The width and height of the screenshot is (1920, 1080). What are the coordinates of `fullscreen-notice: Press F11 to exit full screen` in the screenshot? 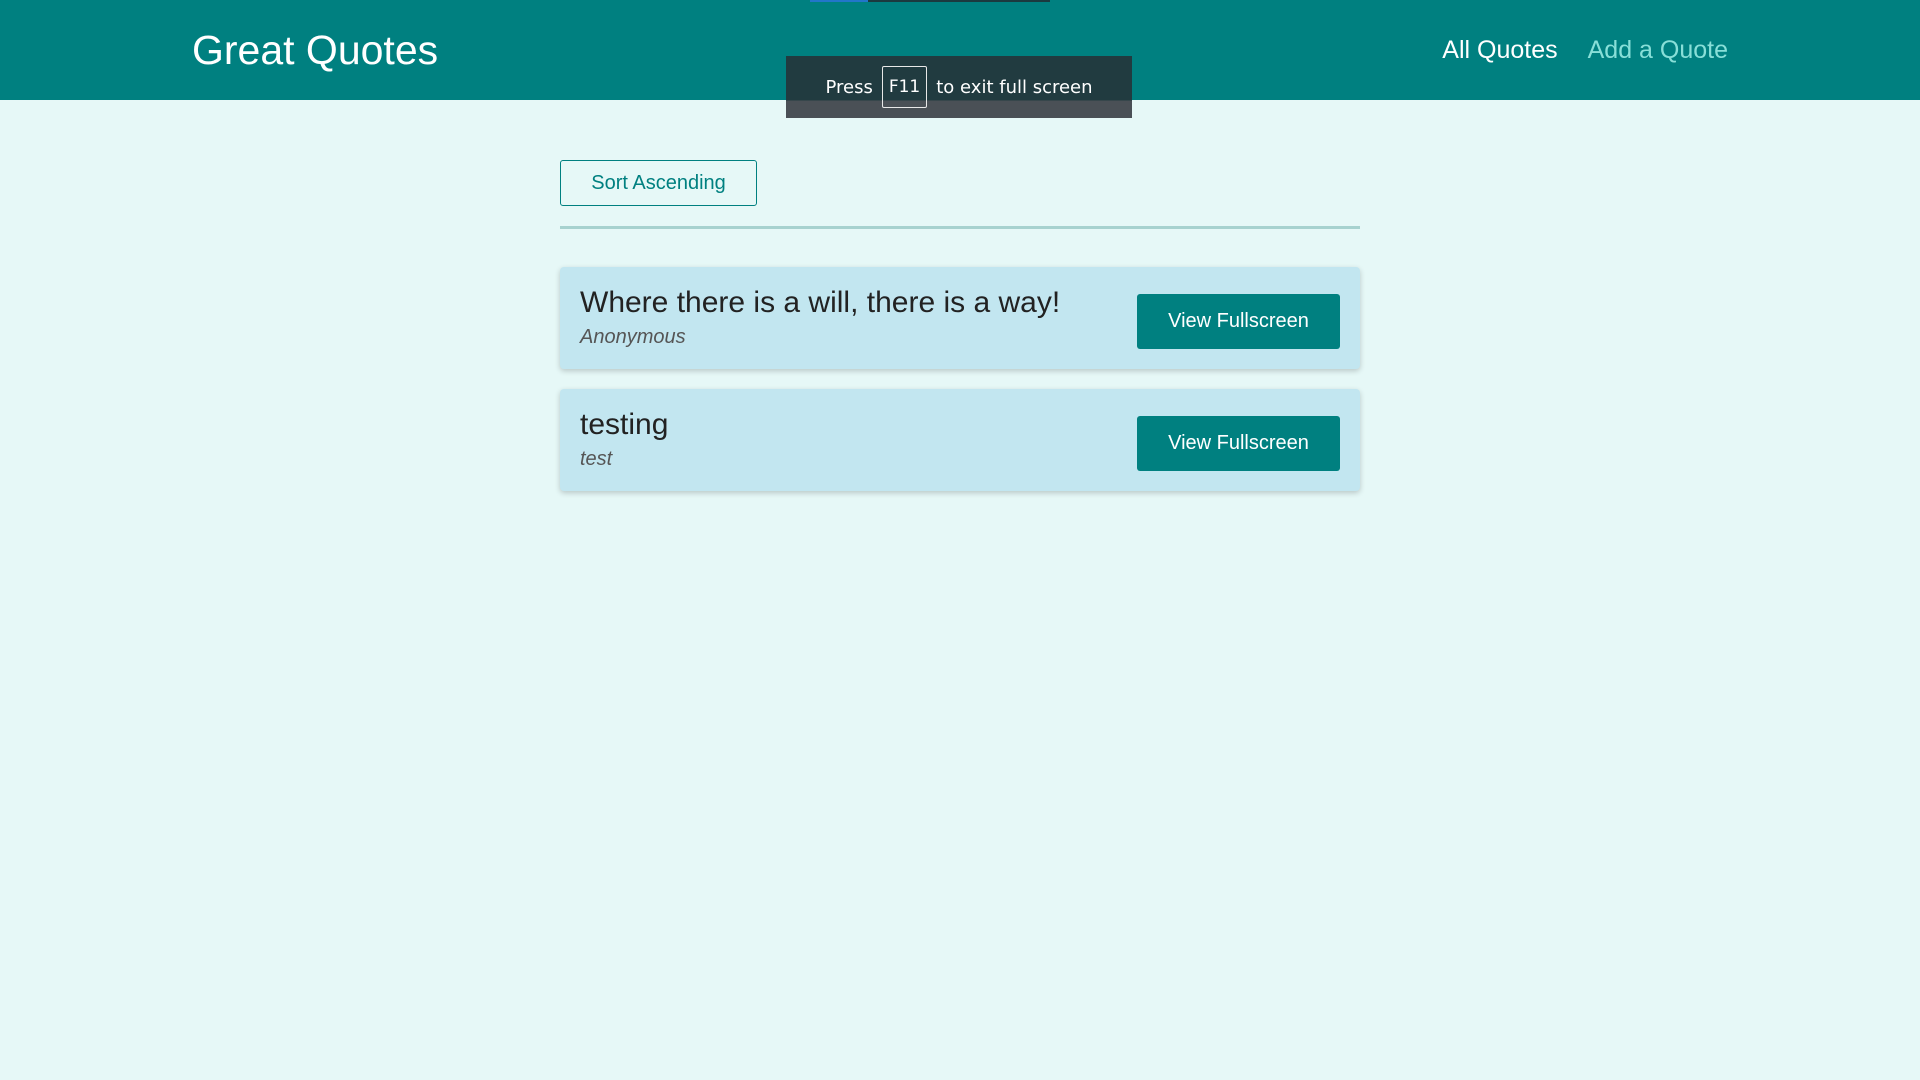 It's located at (959, 87).